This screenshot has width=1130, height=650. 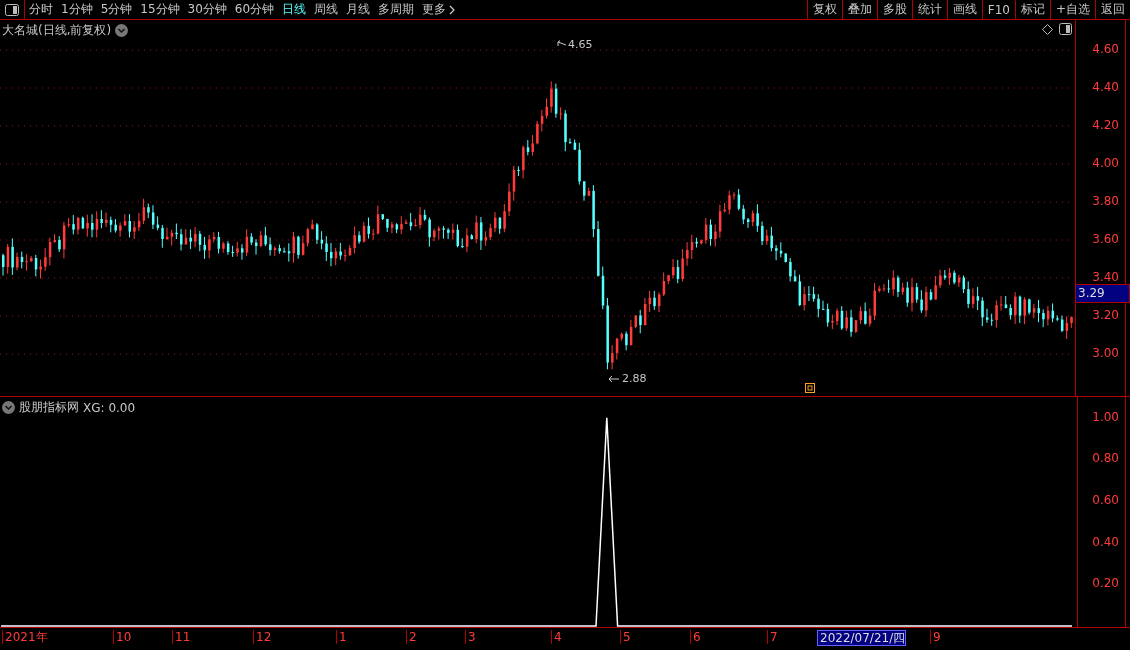 I want to click on period-tab: 分时, so click(x=41, y=9).